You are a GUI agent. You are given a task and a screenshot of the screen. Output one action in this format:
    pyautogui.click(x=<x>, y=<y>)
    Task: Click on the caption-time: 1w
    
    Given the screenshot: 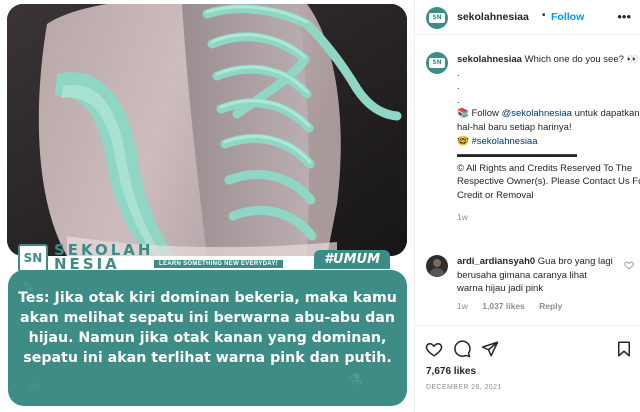 What is the action you would take?
    pyautogui.click(x=462, y=216)
    